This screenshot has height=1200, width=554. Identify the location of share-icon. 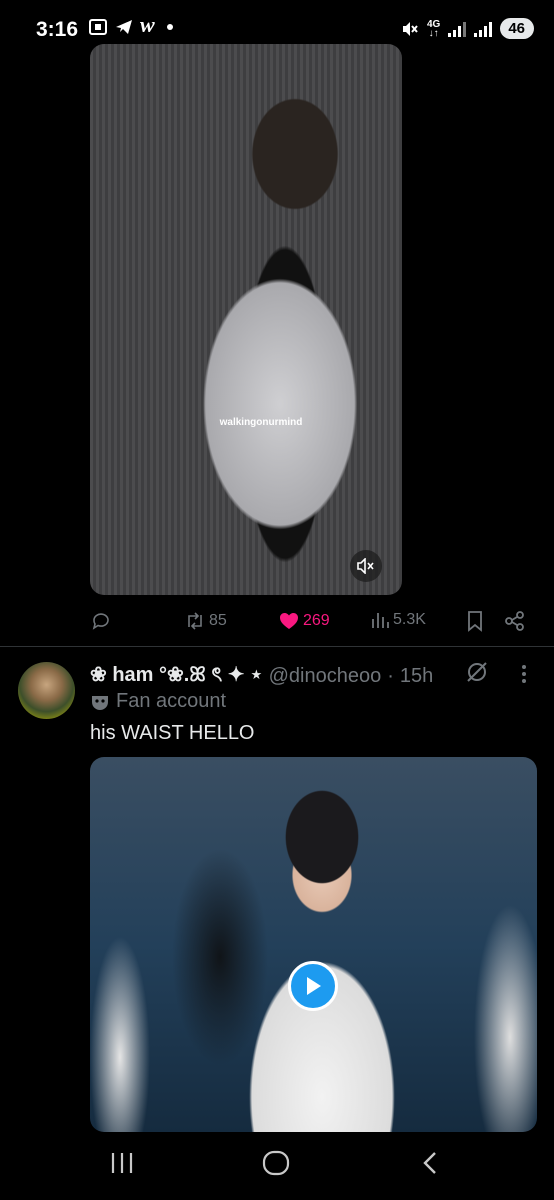
(514, 621).